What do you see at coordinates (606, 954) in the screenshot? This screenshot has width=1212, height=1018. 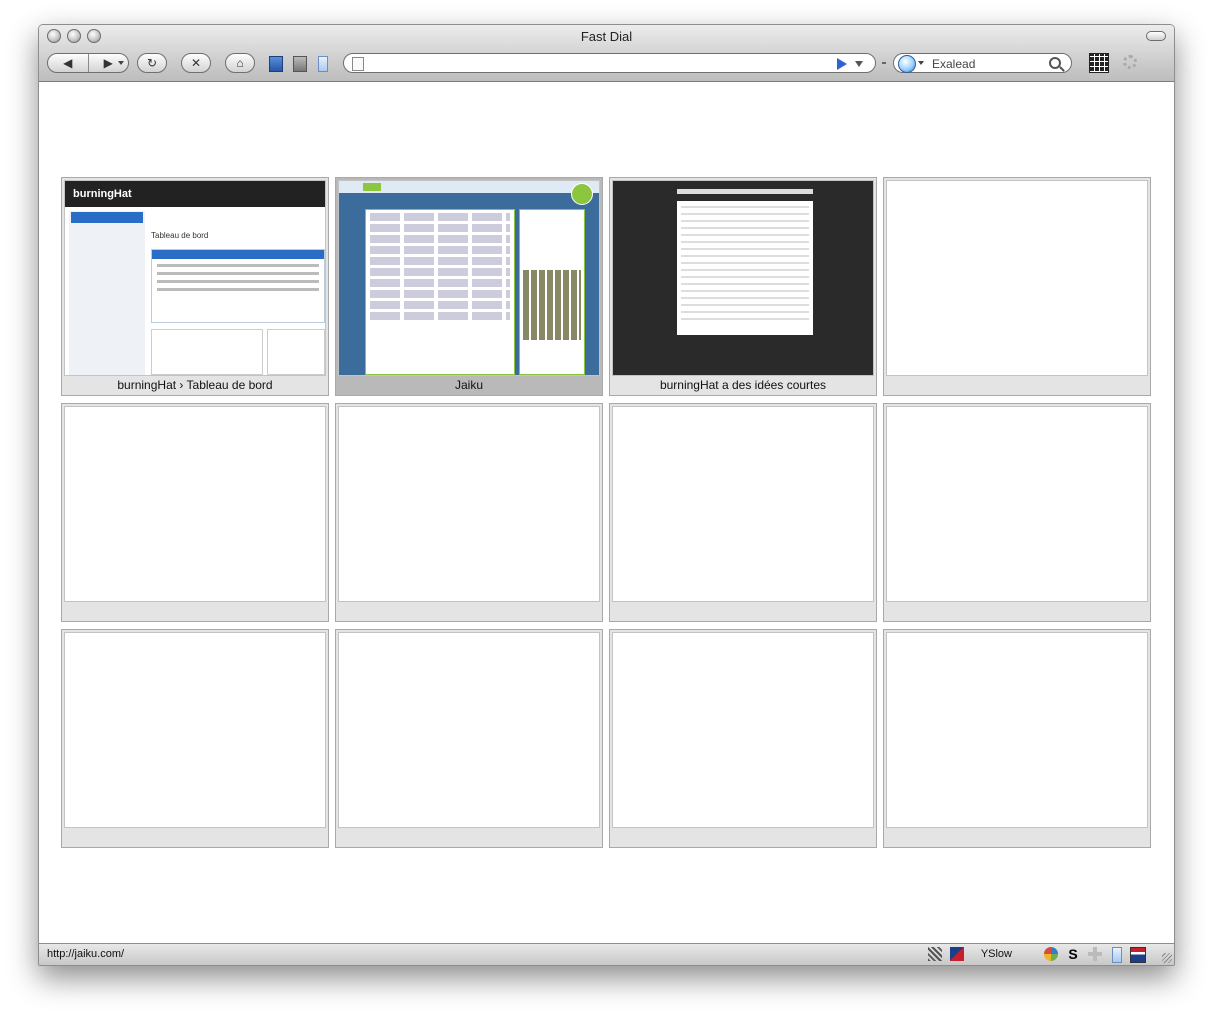 I see `status-bar: http://jaiku.com/ YSlow S` at bounding box center [606, 954].